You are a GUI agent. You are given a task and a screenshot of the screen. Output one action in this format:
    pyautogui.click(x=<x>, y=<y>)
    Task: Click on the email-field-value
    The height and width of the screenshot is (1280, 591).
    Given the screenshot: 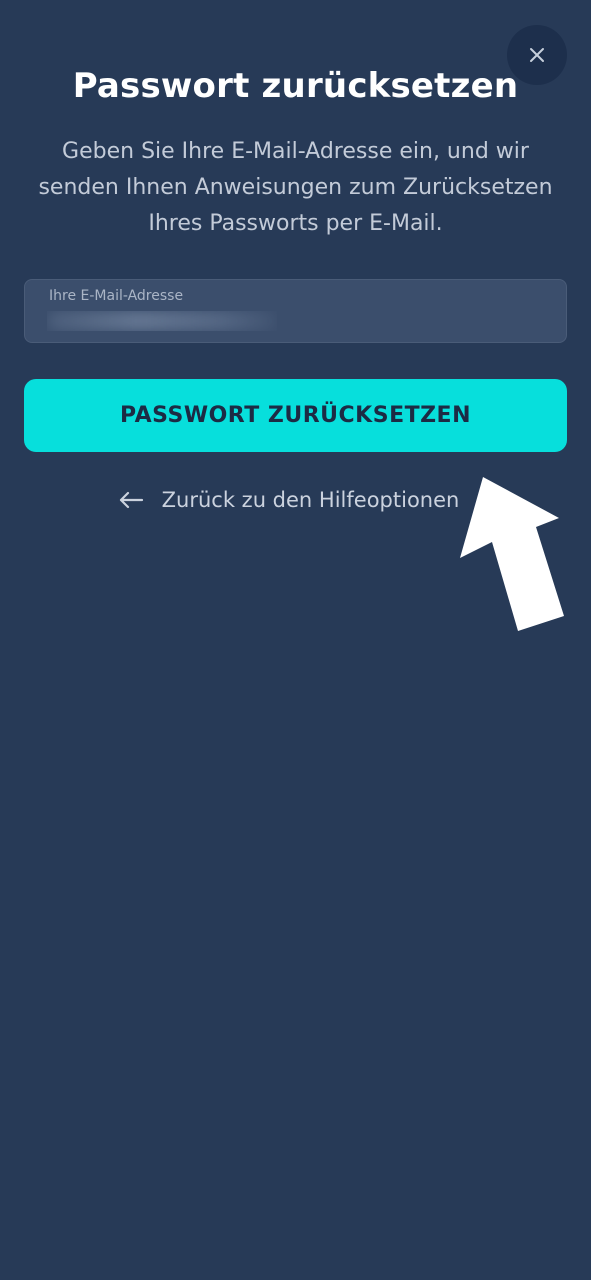 What is the action you would take?
    pyautogui.click(x=162, y=321)
    